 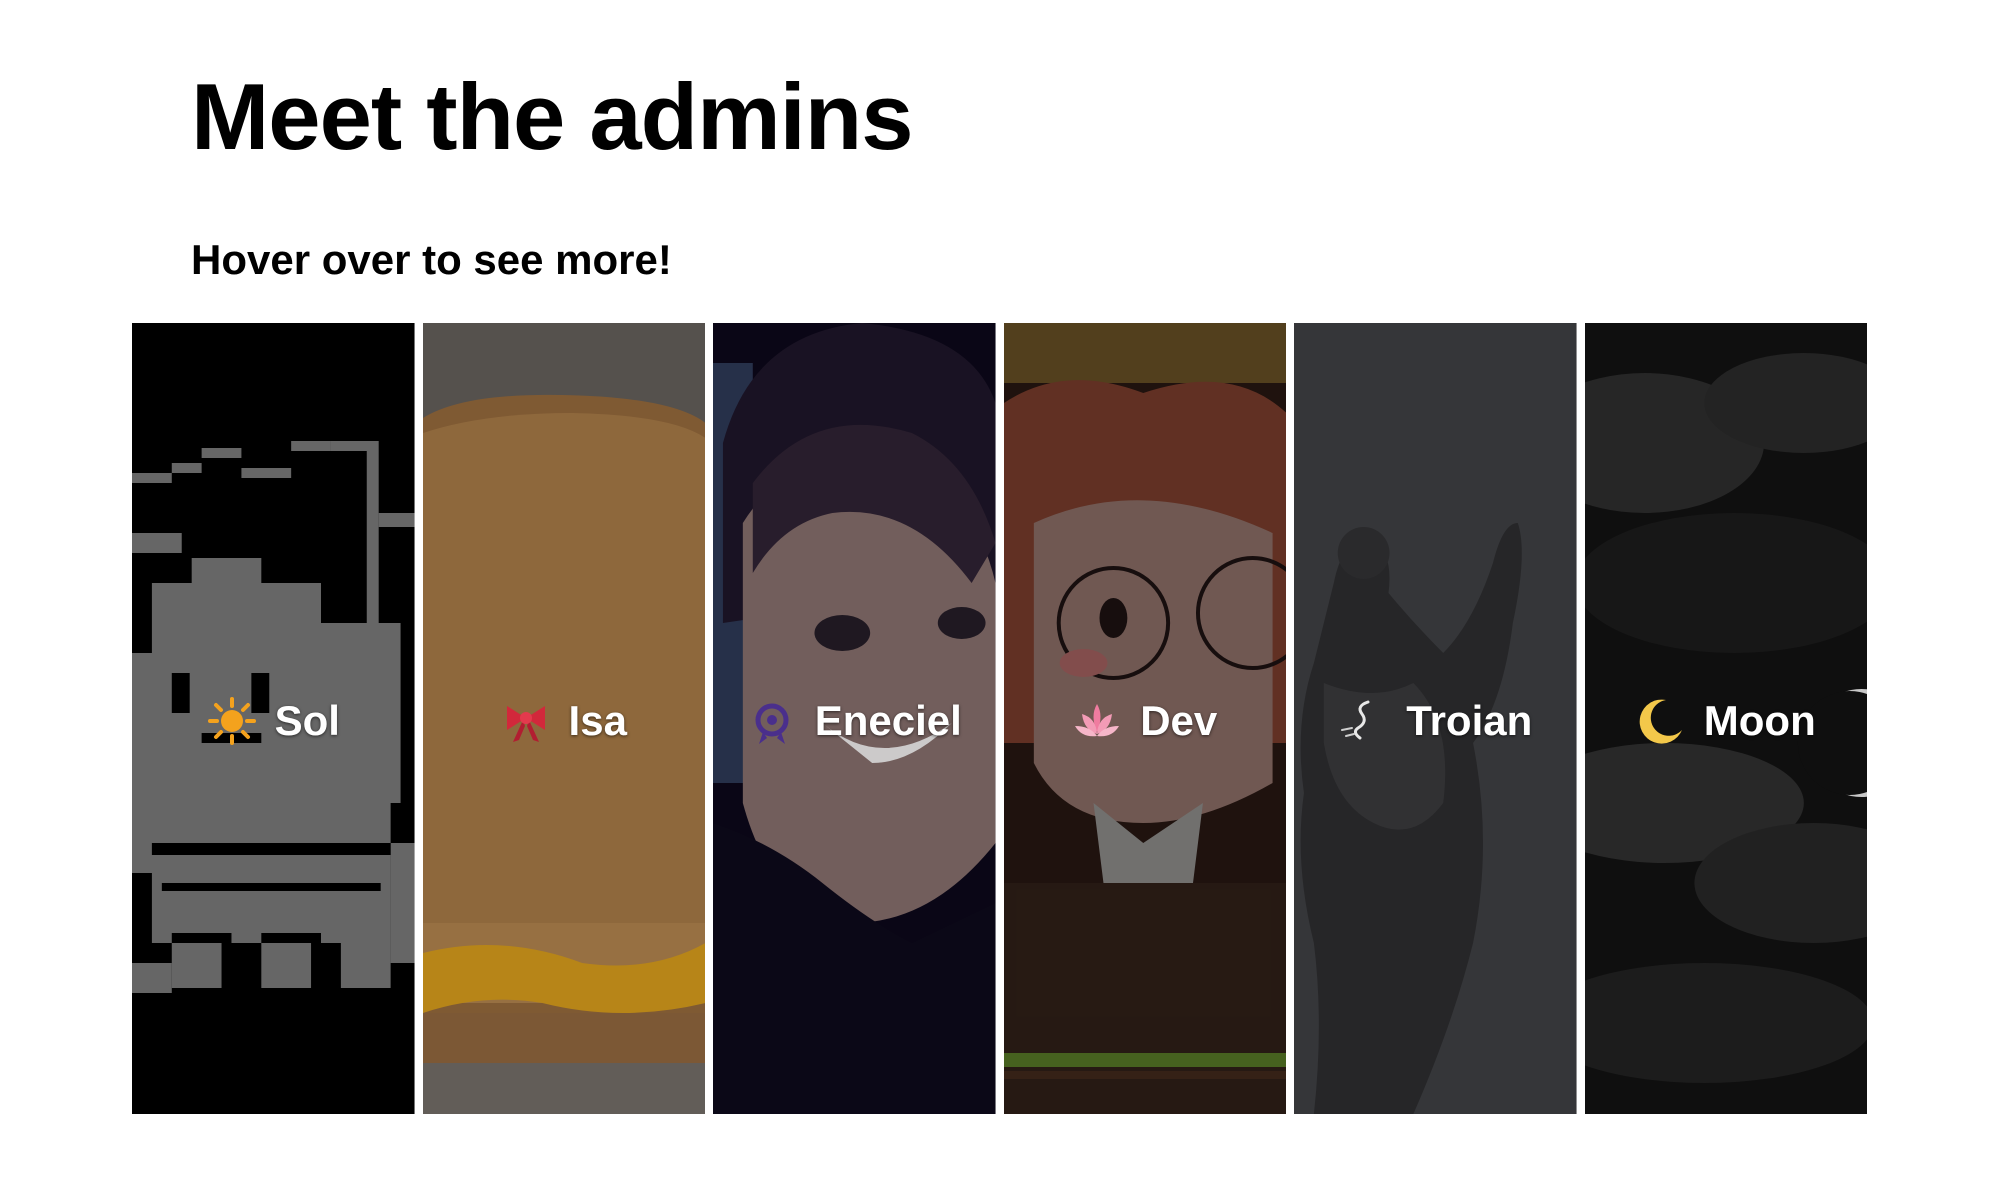 I want to click on admin-card-isa: Isa, so click(x=564, y=718).